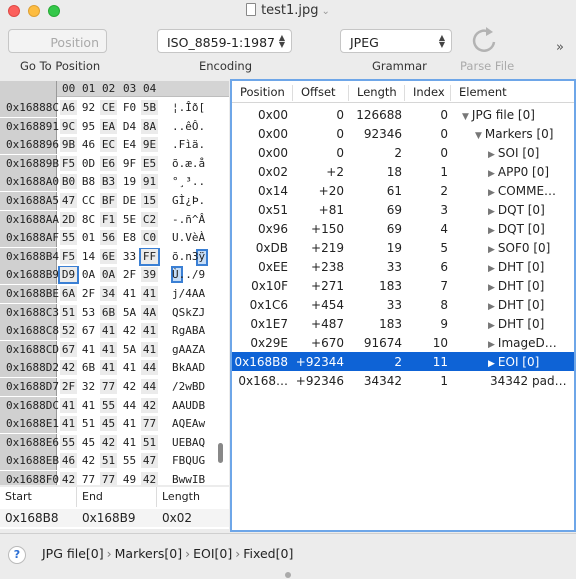  I want to click on hex-ascii: QSkZJ, so click(188, 312).